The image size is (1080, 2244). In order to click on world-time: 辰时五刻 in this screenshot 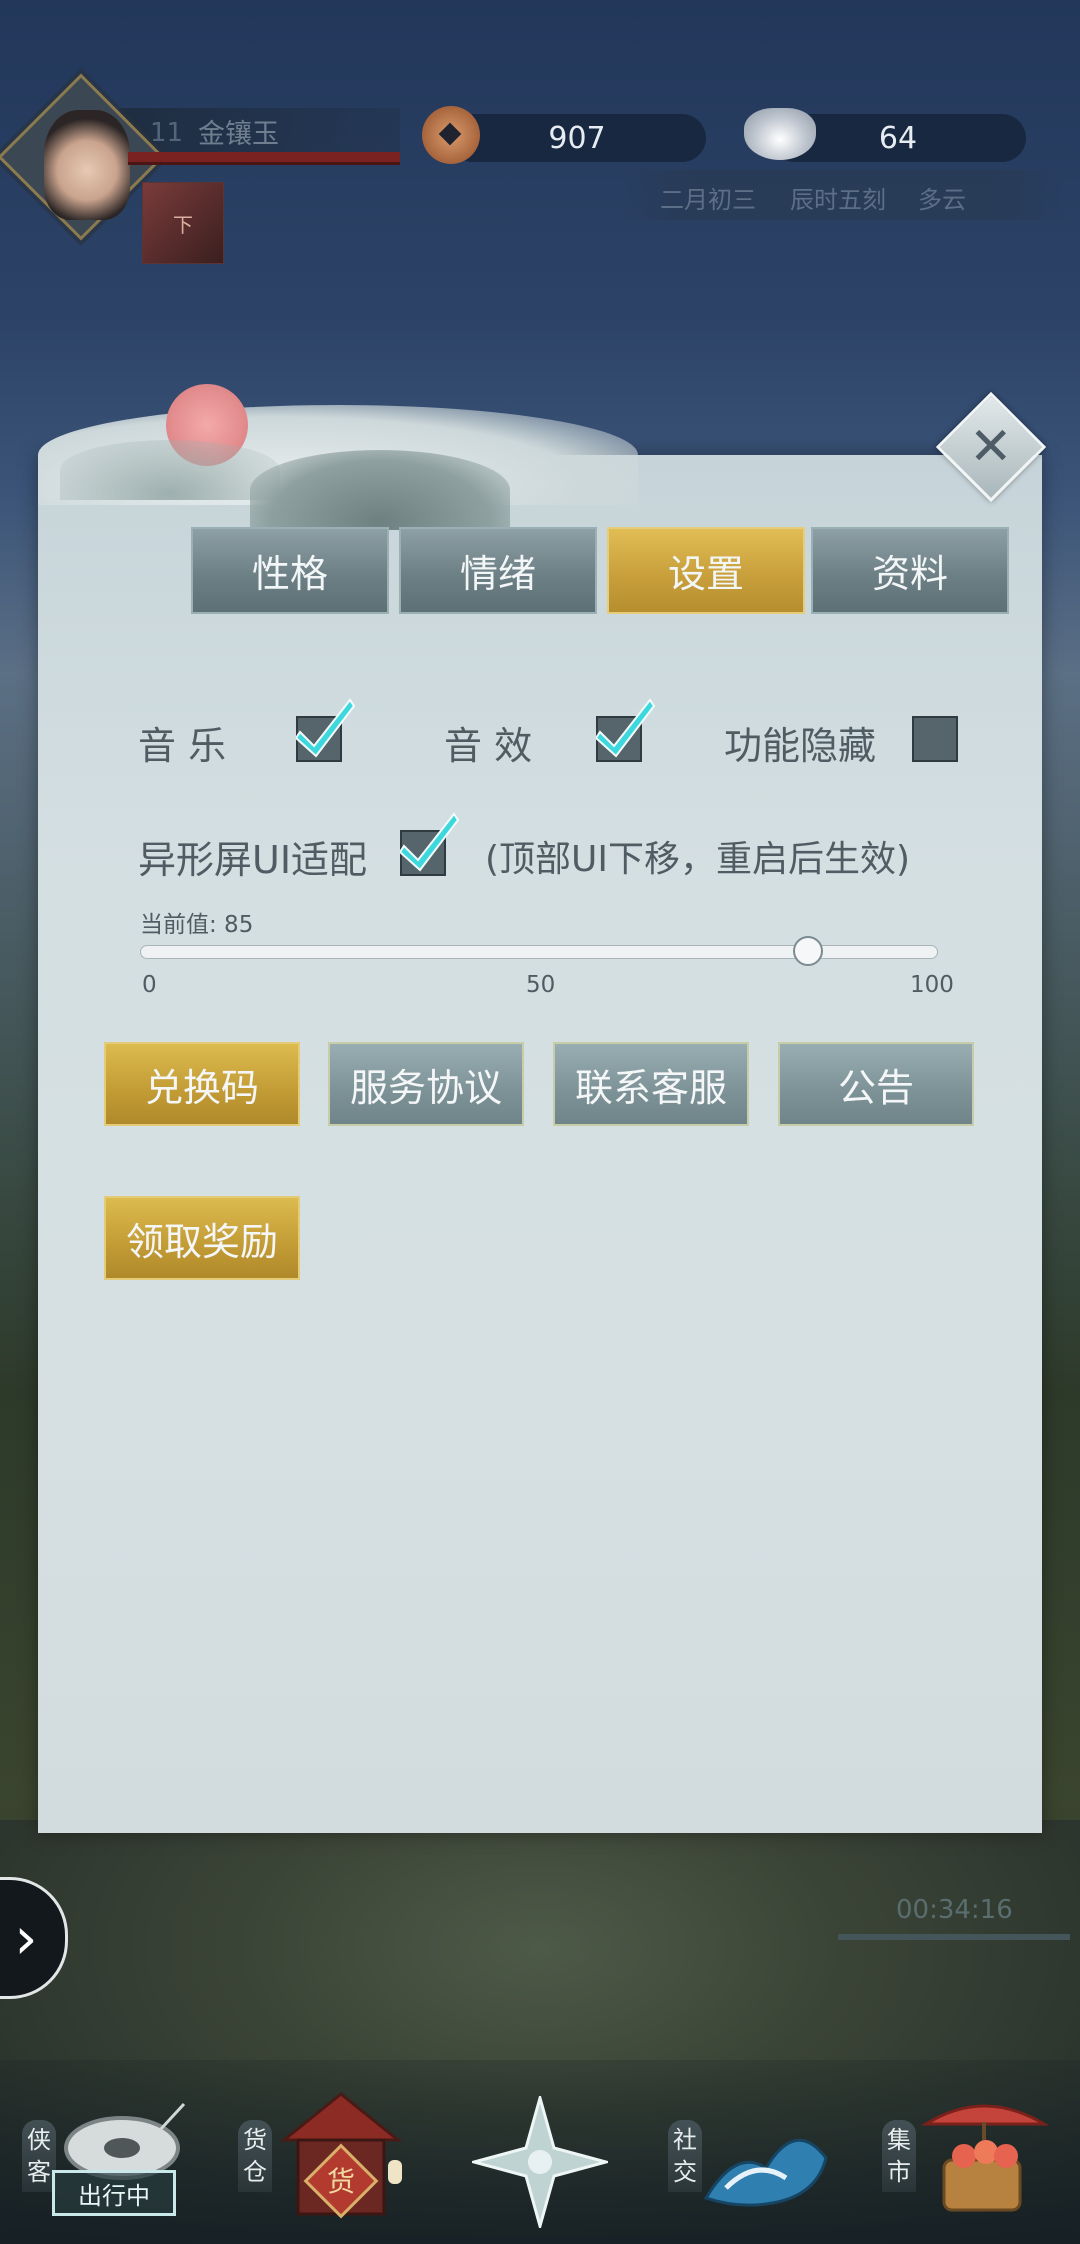, I will do `click(838, 200)`.